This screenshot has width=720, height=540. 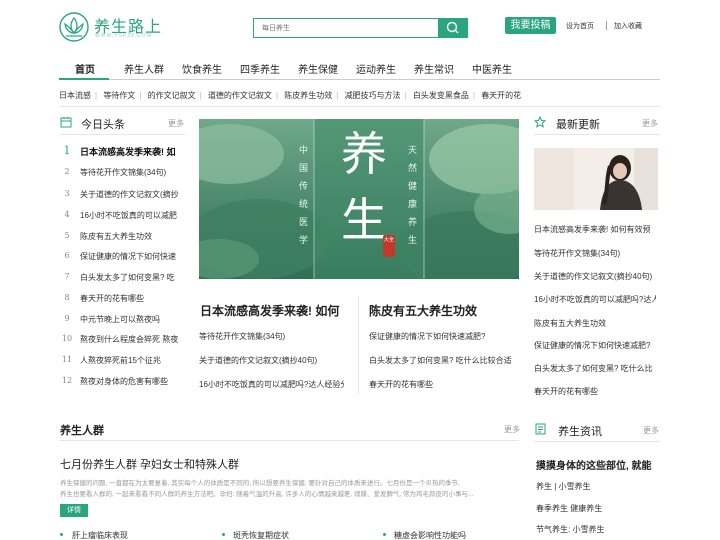 I want to click on tag-link: 道德的作文记叙文, so click(x=240, y=95).